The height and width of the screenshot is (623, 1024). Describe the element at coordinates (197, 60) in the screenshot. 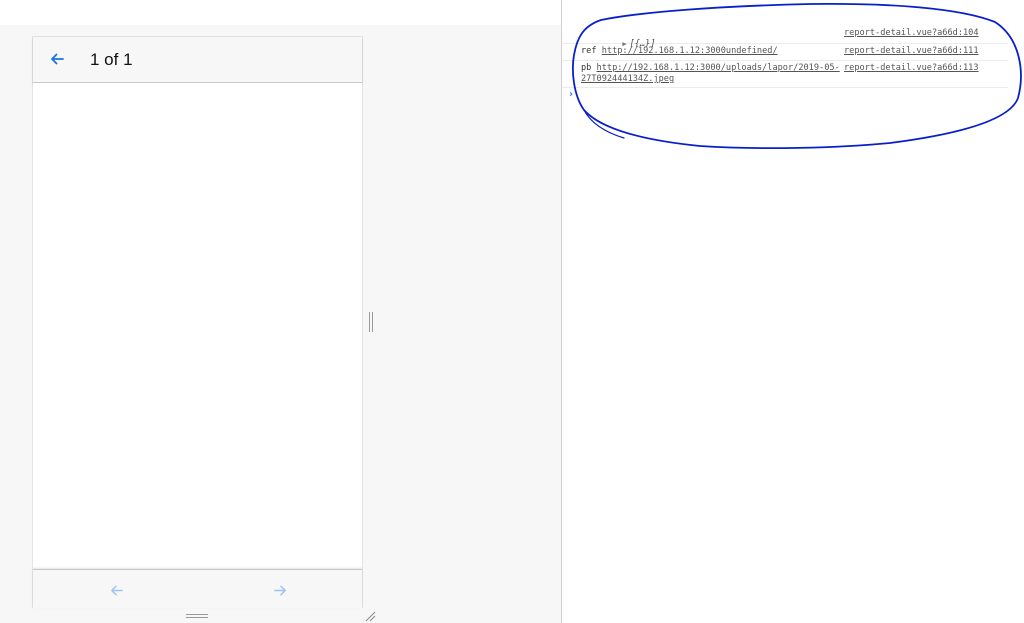

I see `app-header: 1 of 1` at that location.